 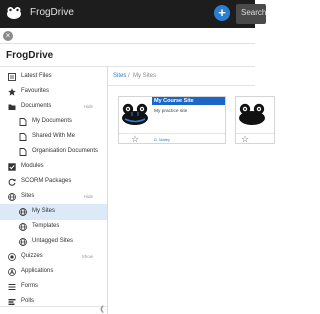 I want to click on sidebar-item-organisation-documents: Organisation Documents, so click(x=53, y=152).